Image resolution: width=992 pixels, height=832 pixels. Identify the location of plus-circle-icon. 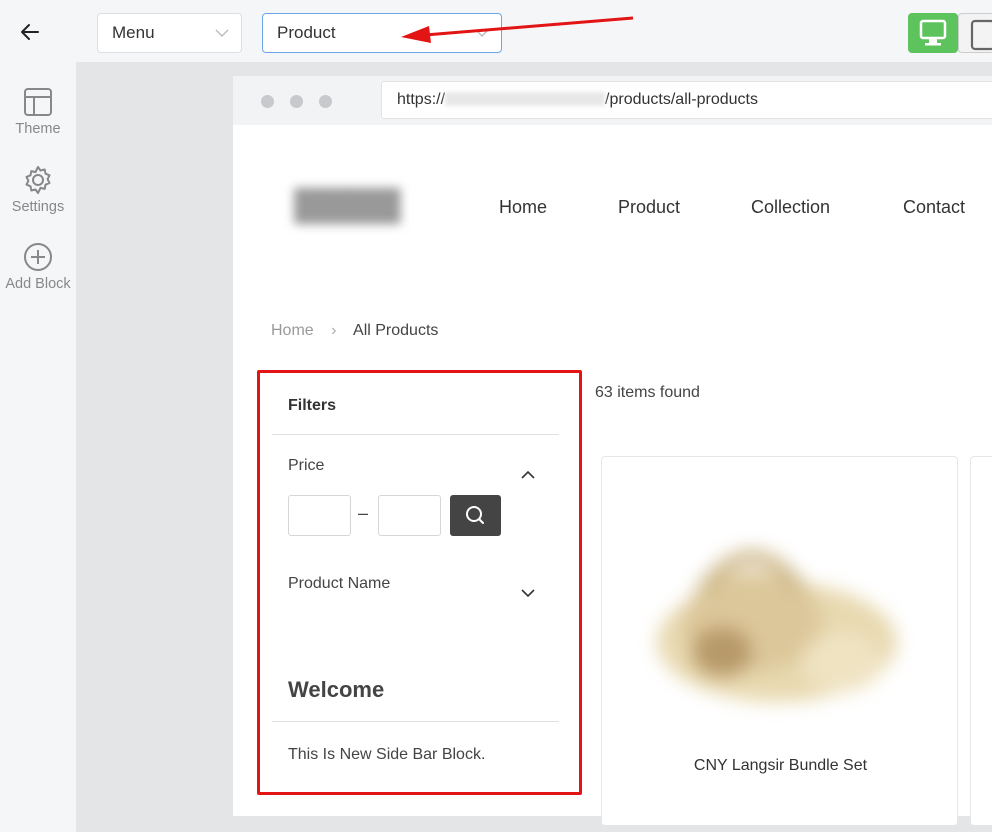
(38, 257).